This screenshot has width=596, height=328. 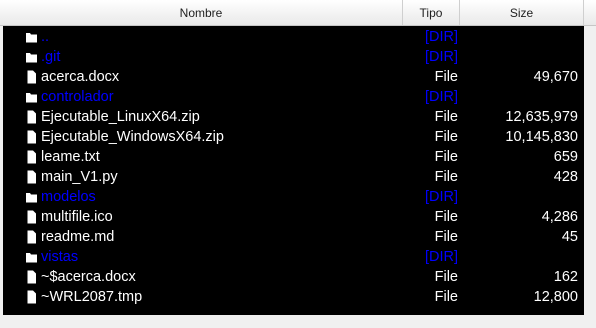 I want to click on file-row: readme.md File 45, so click(x=293, y=237).